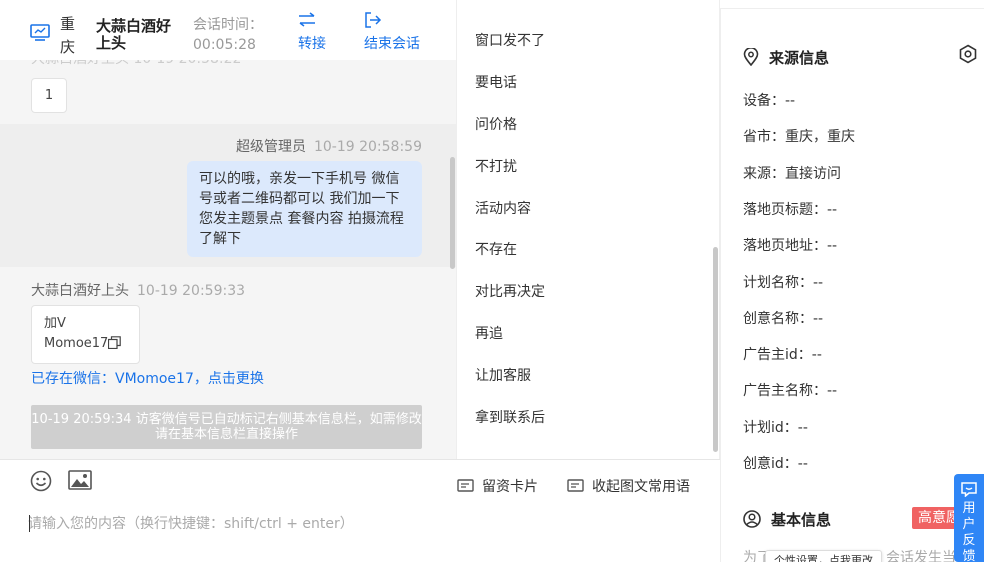 The height and width of the screenshot is (562, 984). Describe the element at coordinates (392, 20) in the screenshot. I see `exit-icon` at that location.